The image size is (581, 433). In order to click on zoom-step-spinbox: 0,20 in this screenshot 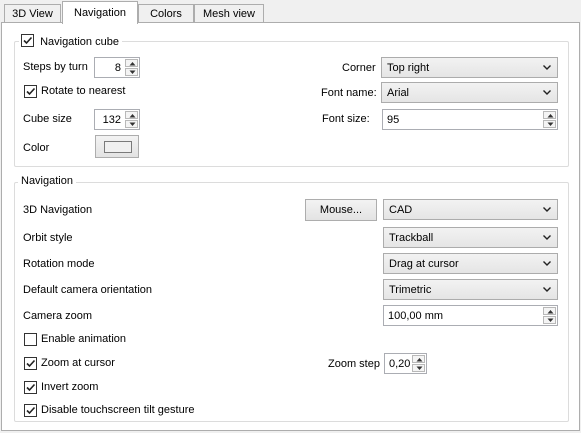, I will do `click(405, 363)`.